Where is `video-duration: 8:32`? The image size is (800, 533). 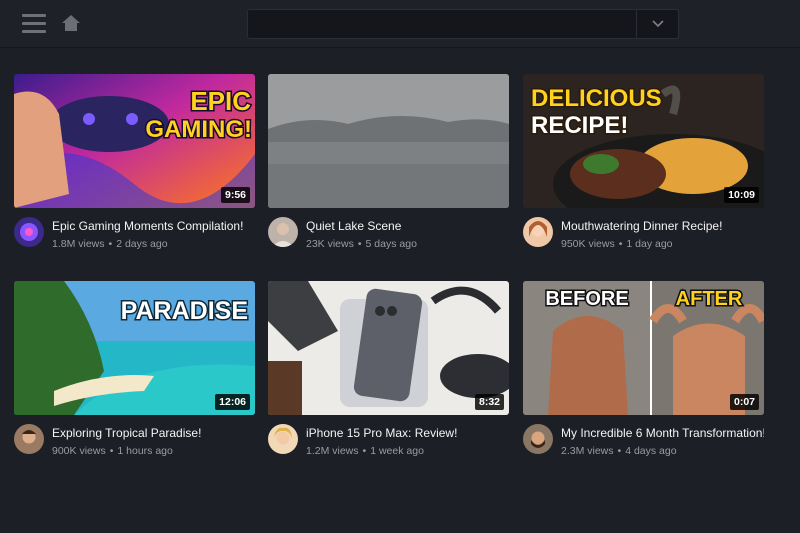 video-duration: 8:32 is located at coordinates (489, 402).